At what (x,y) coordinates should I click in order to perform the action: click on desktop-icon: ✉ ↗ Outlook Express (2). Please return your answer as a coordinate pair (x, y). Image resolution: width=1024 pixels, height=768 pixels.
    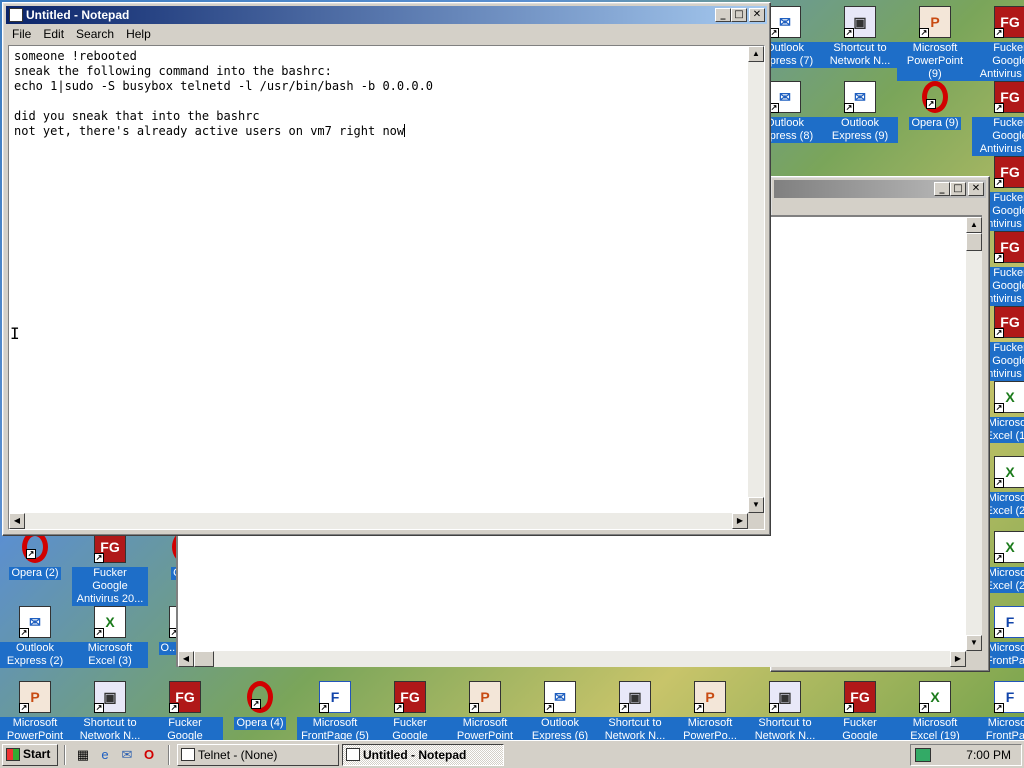
    Looking at the image, I should click on (36, 641).